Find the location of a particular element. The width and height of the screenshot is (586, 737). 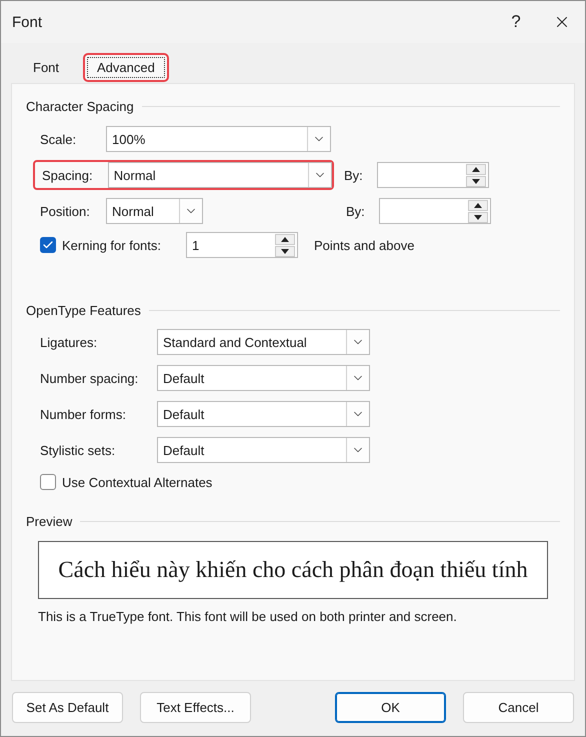

field-label: Ligatures: is located at coordinates (69, 342).